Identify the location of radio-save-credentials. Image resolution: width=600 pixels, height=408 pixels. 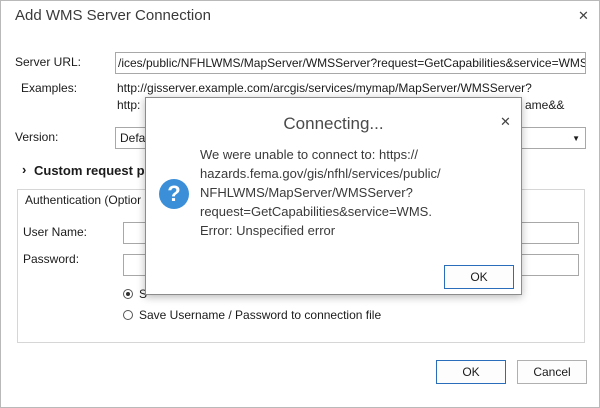
(128, 315).